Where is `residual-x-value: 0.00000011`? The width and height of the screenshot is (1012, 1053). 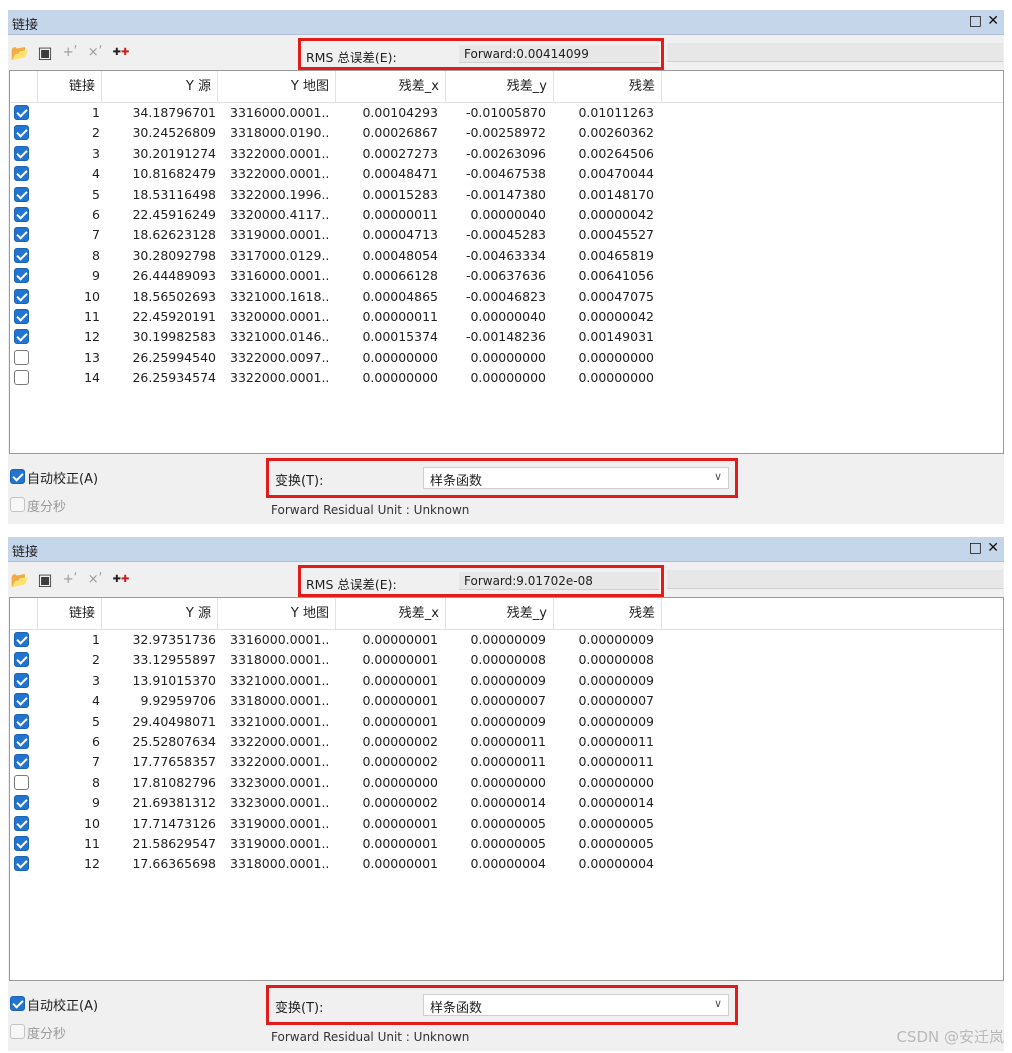 residual-x-value: 0.00000011 is located at coordinates (400, 316).